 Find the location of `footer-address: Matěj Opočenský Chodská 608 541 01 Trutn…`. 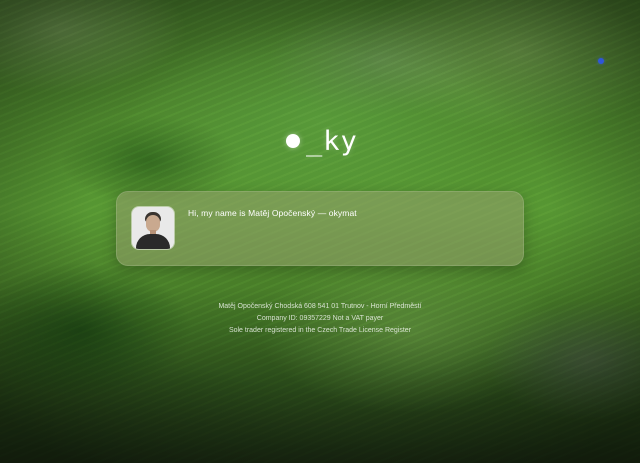

footer-address: Matěj Opočenský Chodská 608 541 01 Trutn… is located at coordinates (320, 306).